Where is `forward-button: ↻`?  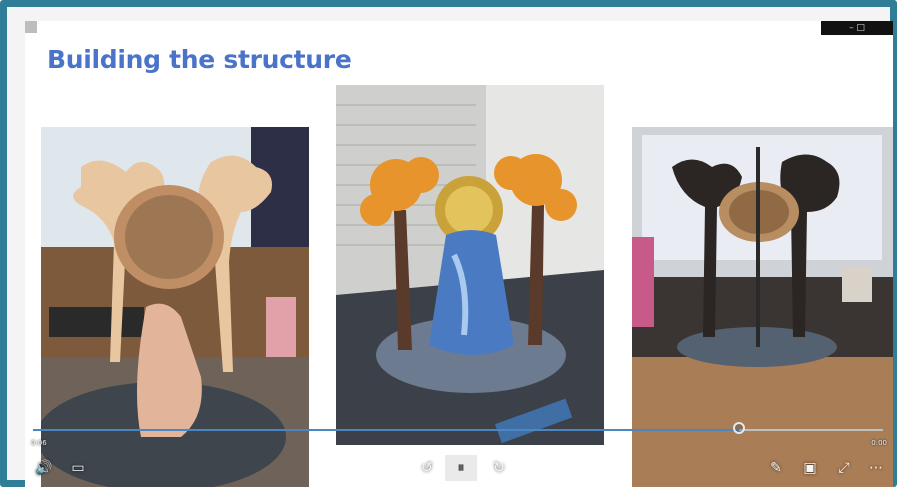 forward-button: ↻ is located at coordinates (499, 468).